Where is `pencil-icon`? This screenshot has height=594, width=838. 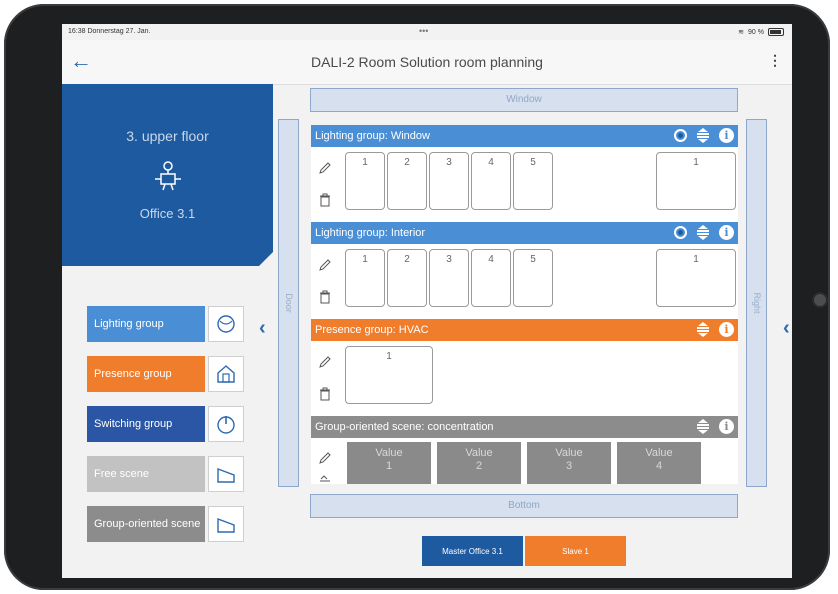 pencil-icon is located at coordinates (325, 458).